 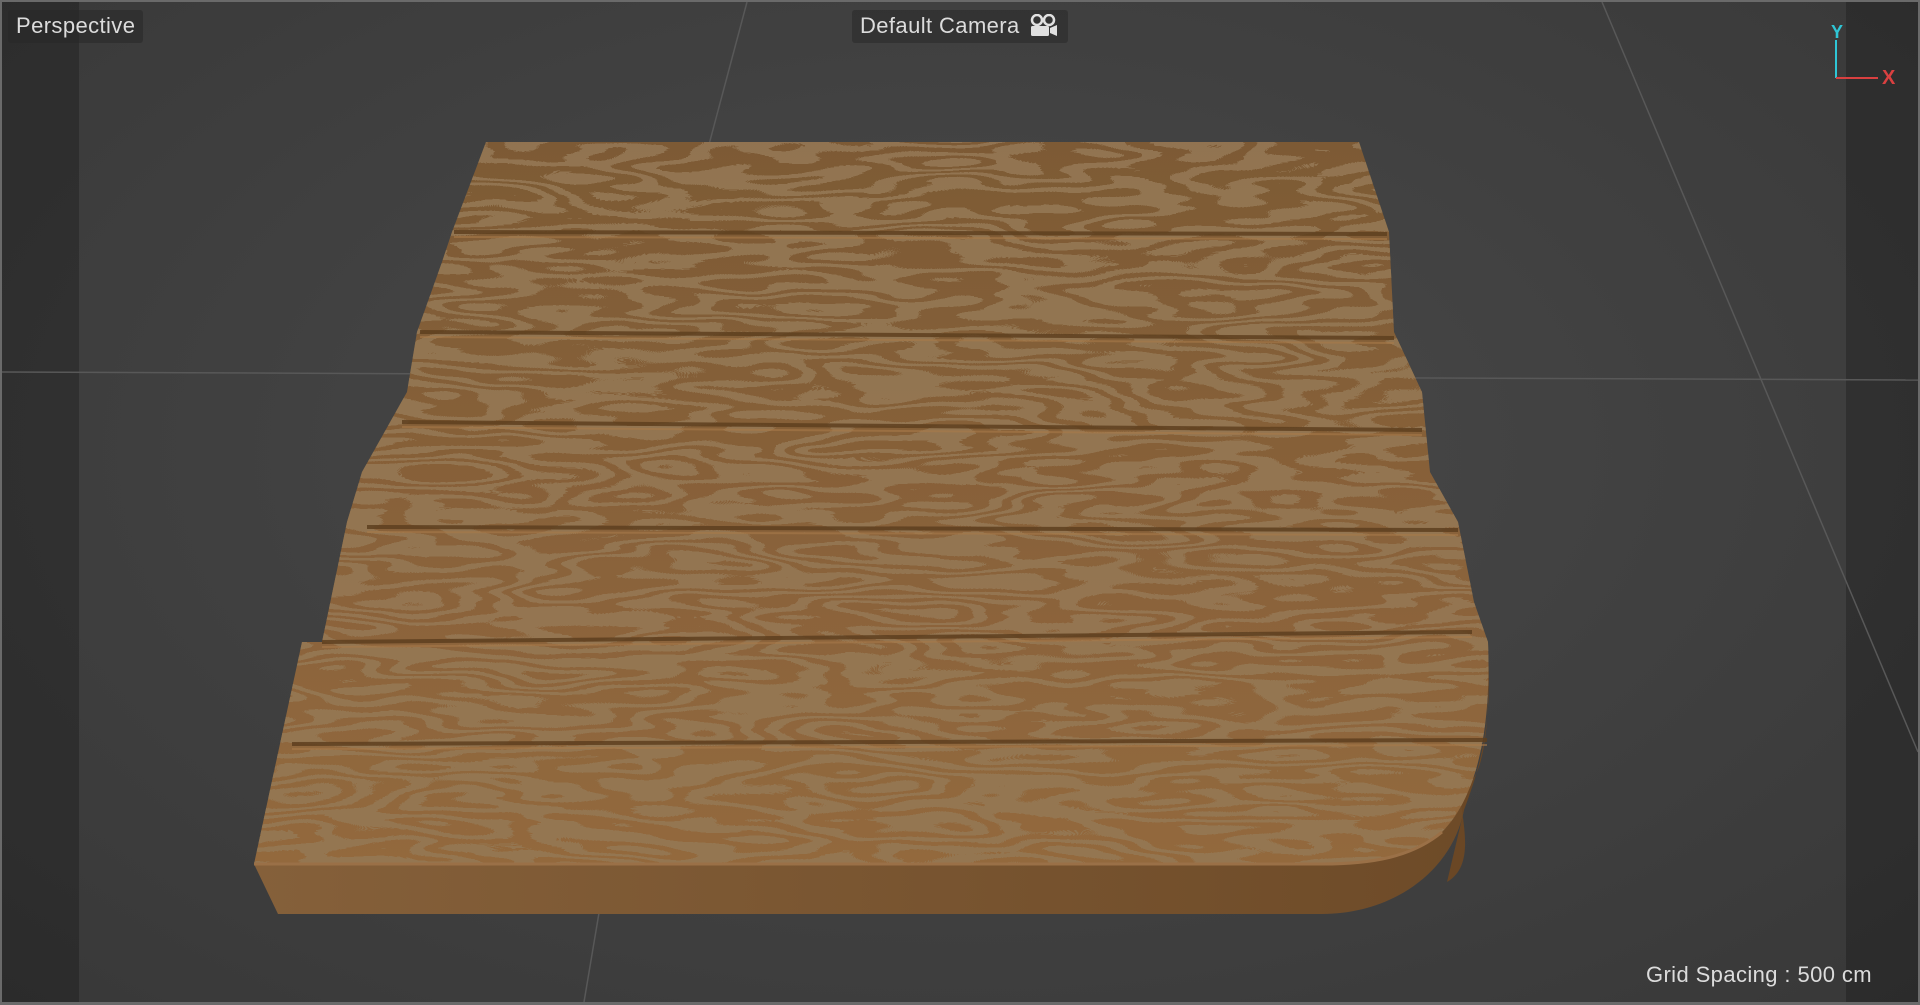 I want to click on grid-spacing-label: Grid Spacing : 500 cm, so click(x=1758, y=974).